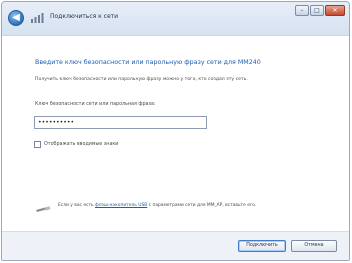  Describe the element at coordinates (262, 246) in the screenshot. I see `connect-button: Подключить` at that location.